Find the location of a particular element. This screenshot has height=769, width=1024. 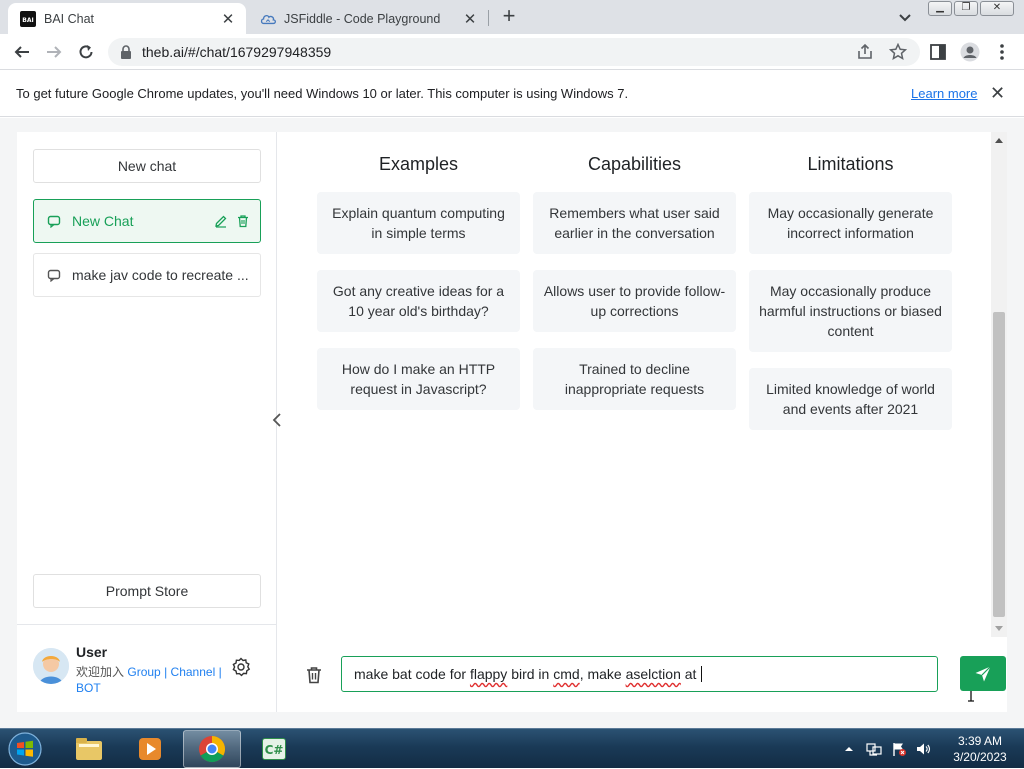

input-text: bird in is located at coordinates (530, 674).